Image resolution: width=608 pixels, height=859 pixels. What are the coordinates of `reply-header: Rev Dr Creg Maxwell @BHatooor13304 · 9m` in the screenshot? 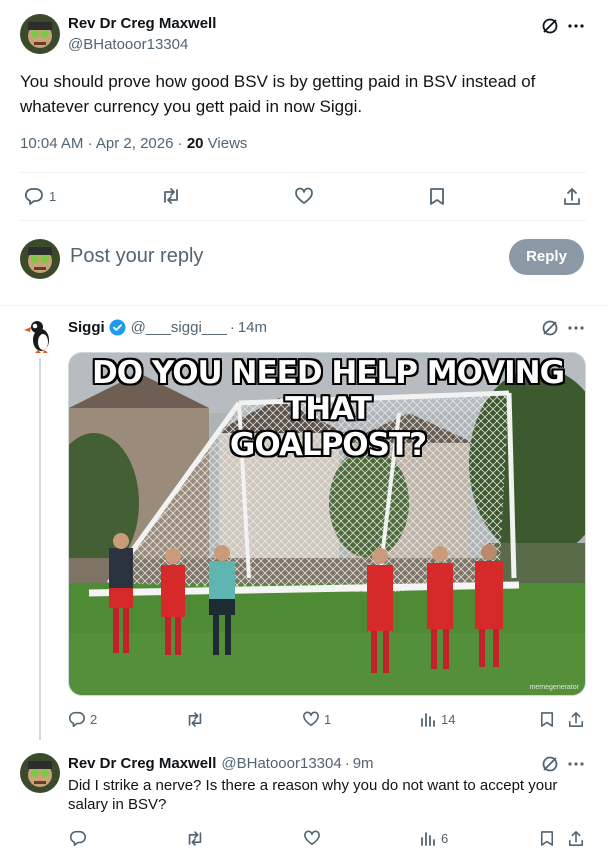 It's located at (221, 763).